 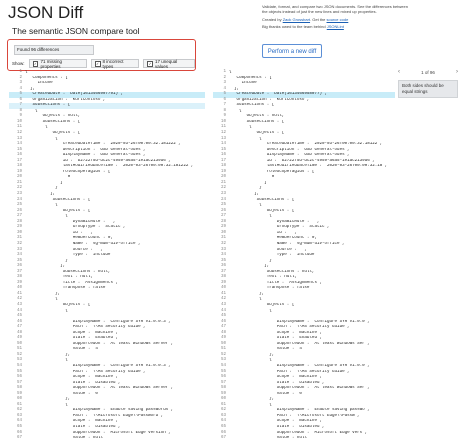 I want to click on filter-label: 8 incorrect types, so click(x=113, y=63).